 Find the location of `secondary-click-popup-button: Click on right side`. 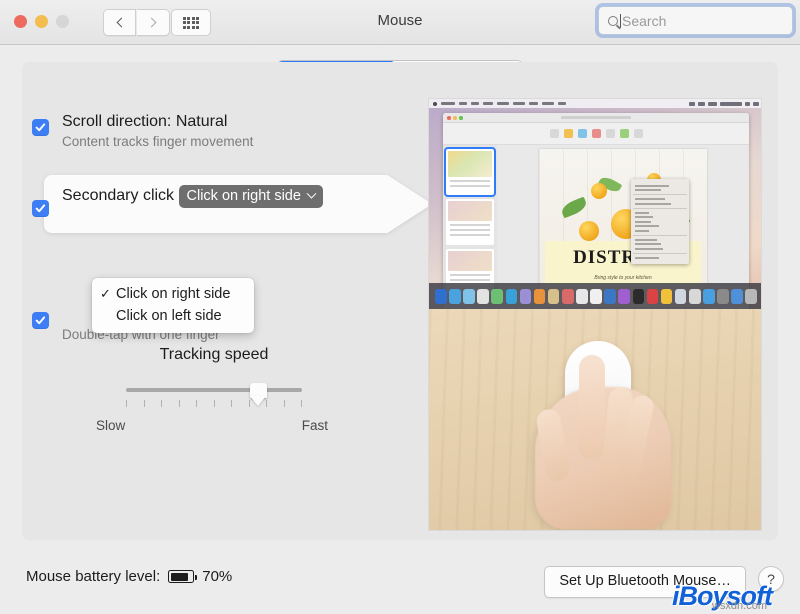

secondary-click-popup-button: Click on right side is located at coordinates (250, 196).